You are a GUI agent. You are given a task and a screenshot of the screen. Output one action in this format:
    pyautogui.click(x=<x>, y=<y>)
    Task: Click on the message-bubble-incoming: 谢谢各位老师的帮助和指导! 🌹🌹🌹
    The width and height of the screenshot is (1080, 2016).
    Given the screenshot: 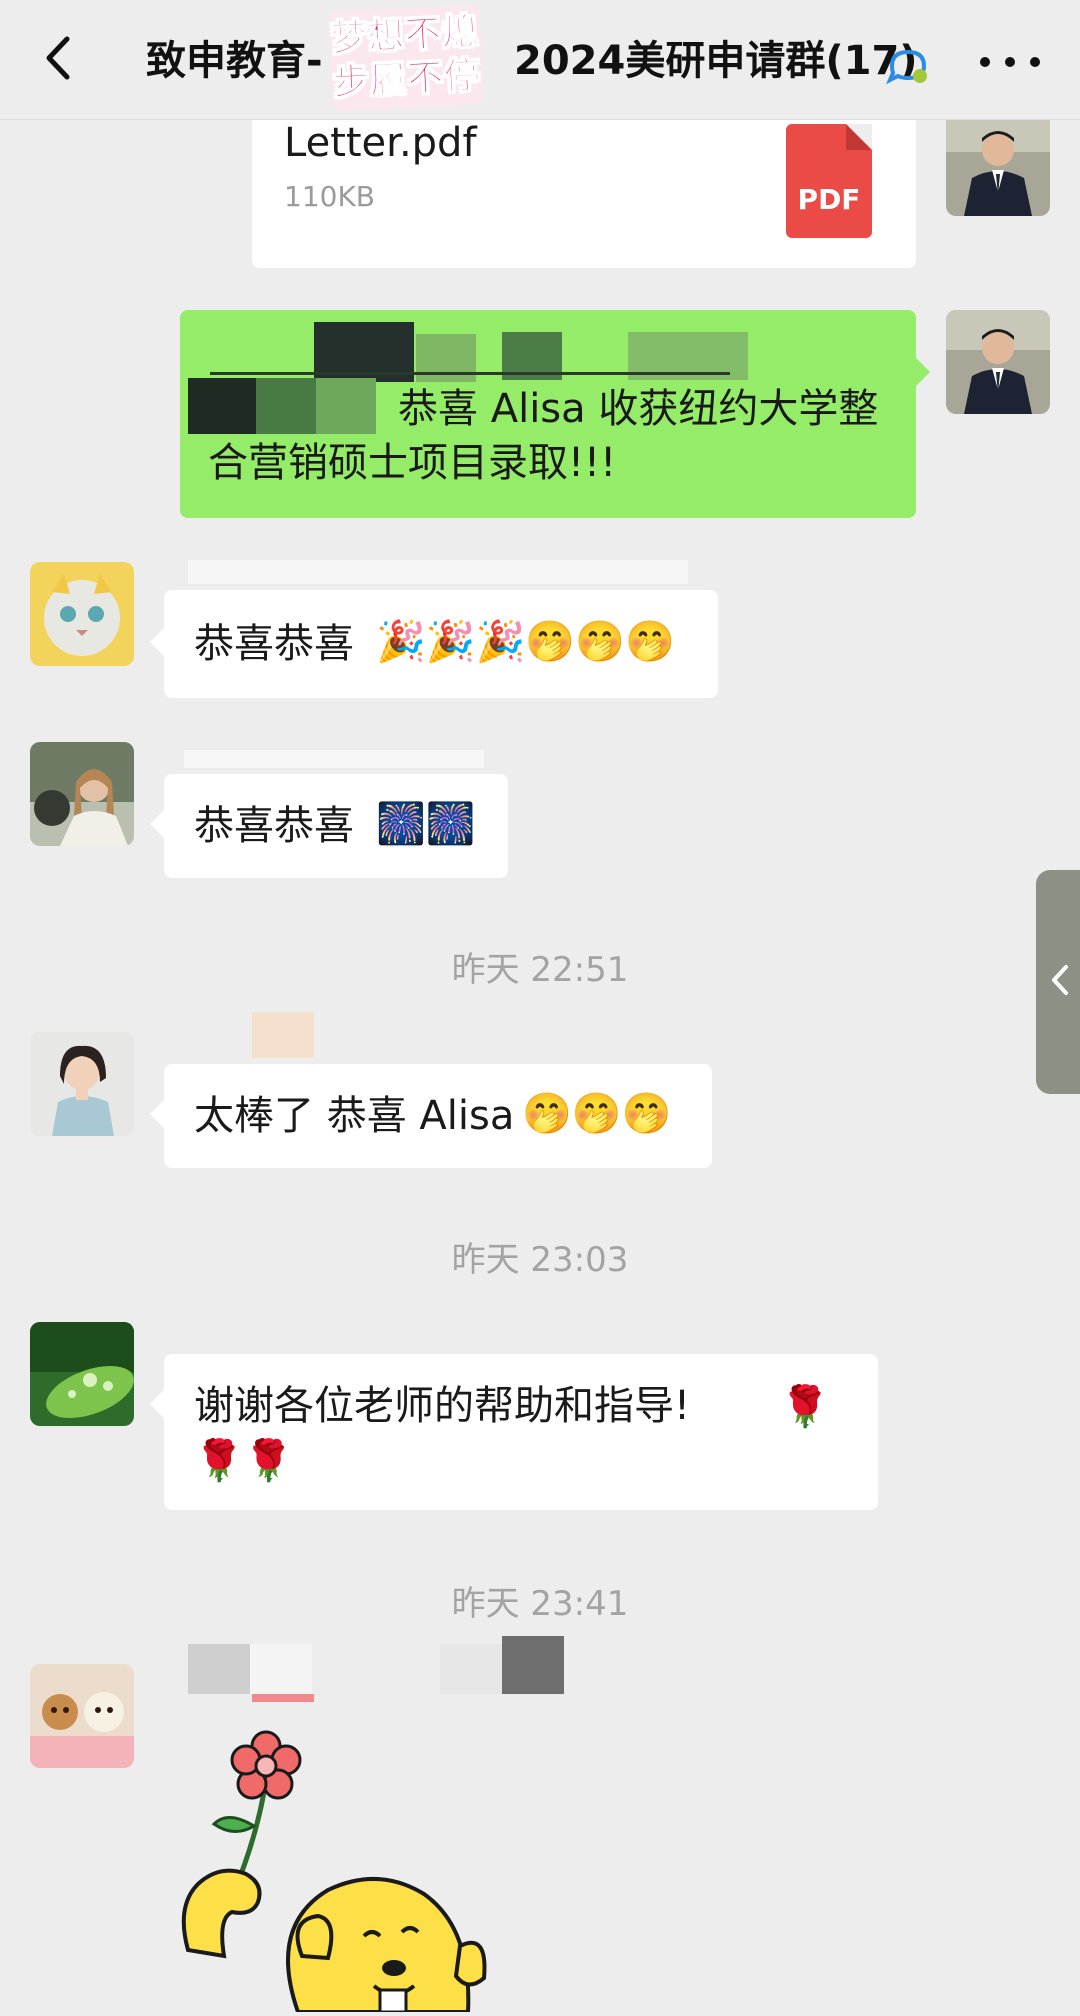 What is the action you would take?
    pyautogui.click(x=514, y=1432)
    